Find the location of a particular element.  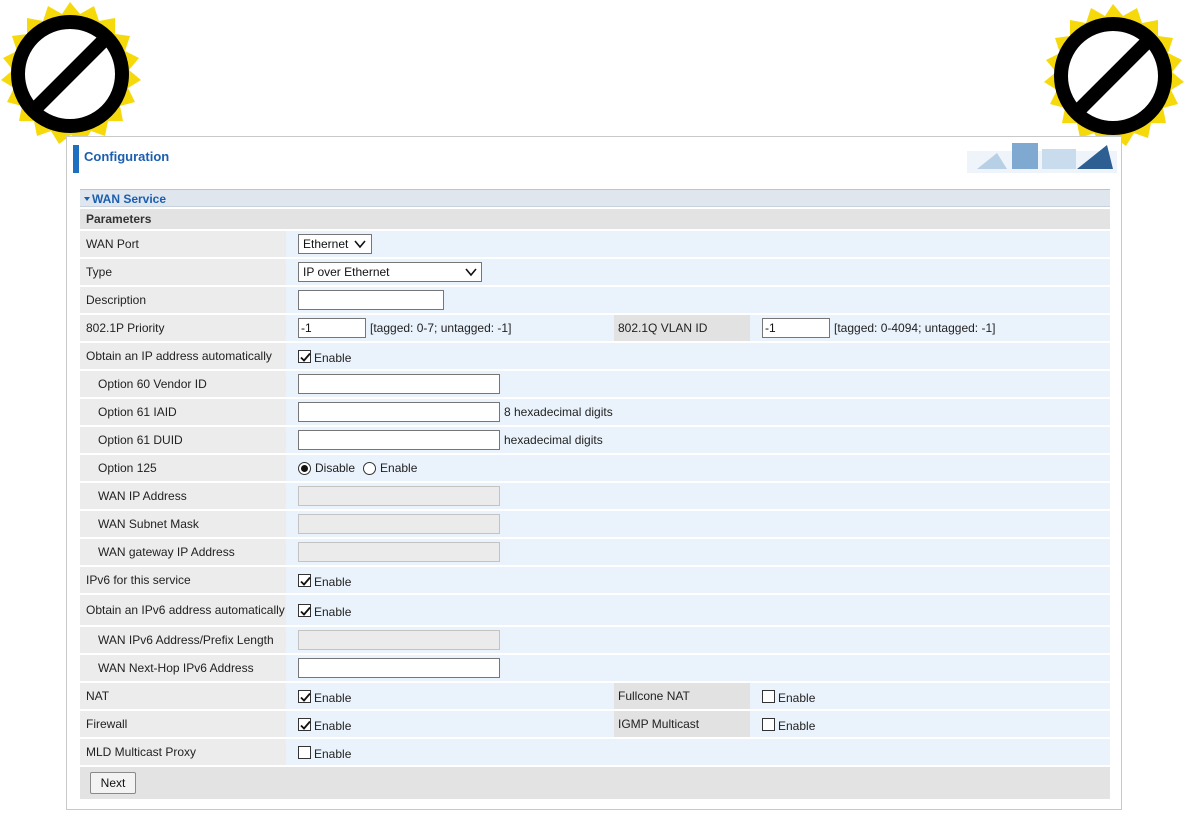

priority-input is located at coordinates (332, 328).